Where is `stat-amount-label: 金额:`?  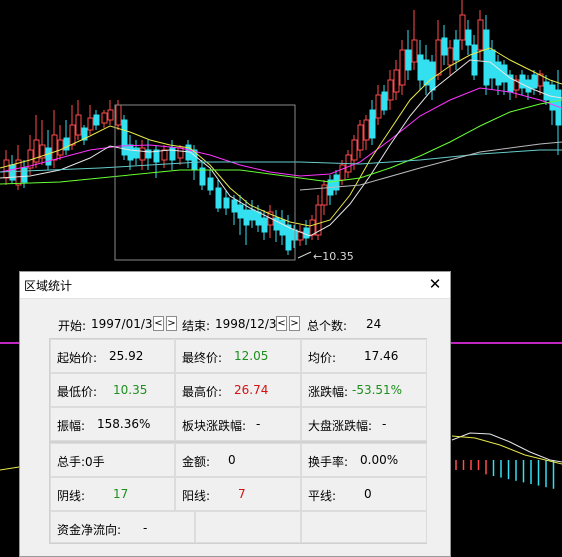
stat-amount-label: 金额: is located at coordinates (196, 462).